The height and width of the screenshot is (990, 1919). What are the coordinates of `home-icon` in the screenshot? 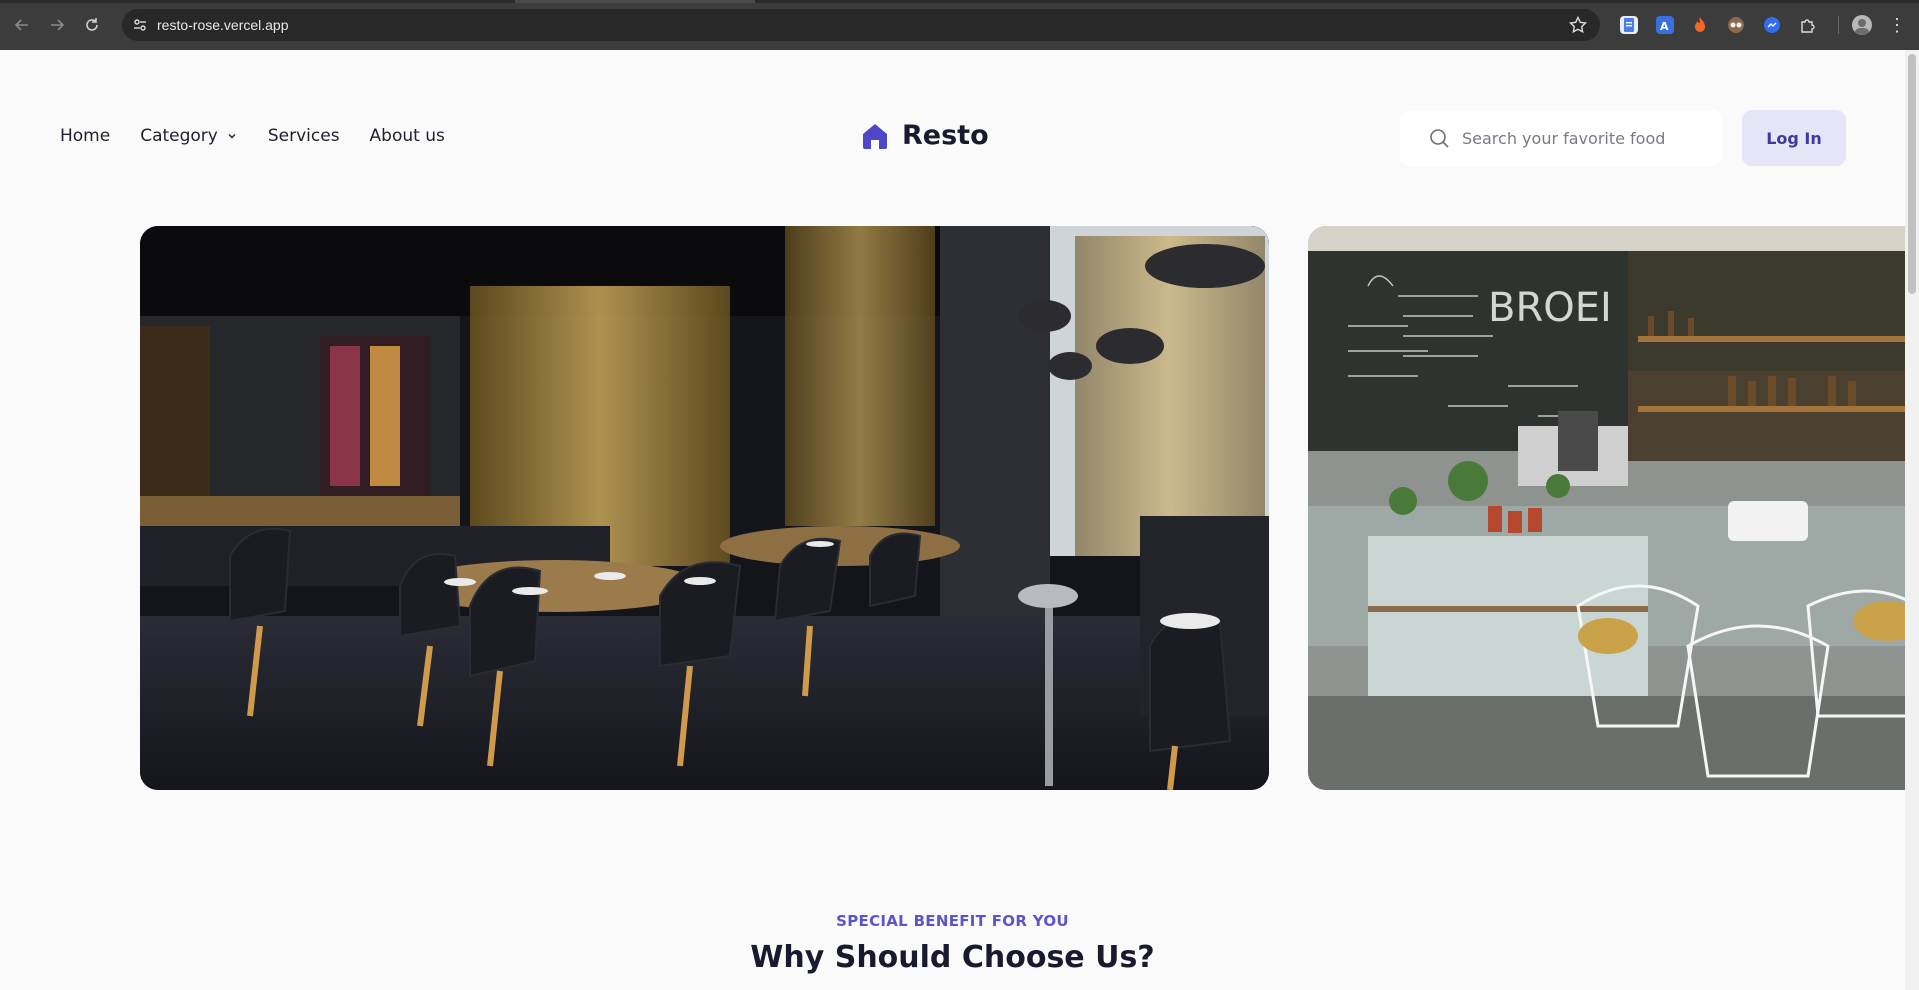 It's located at (875, 136).